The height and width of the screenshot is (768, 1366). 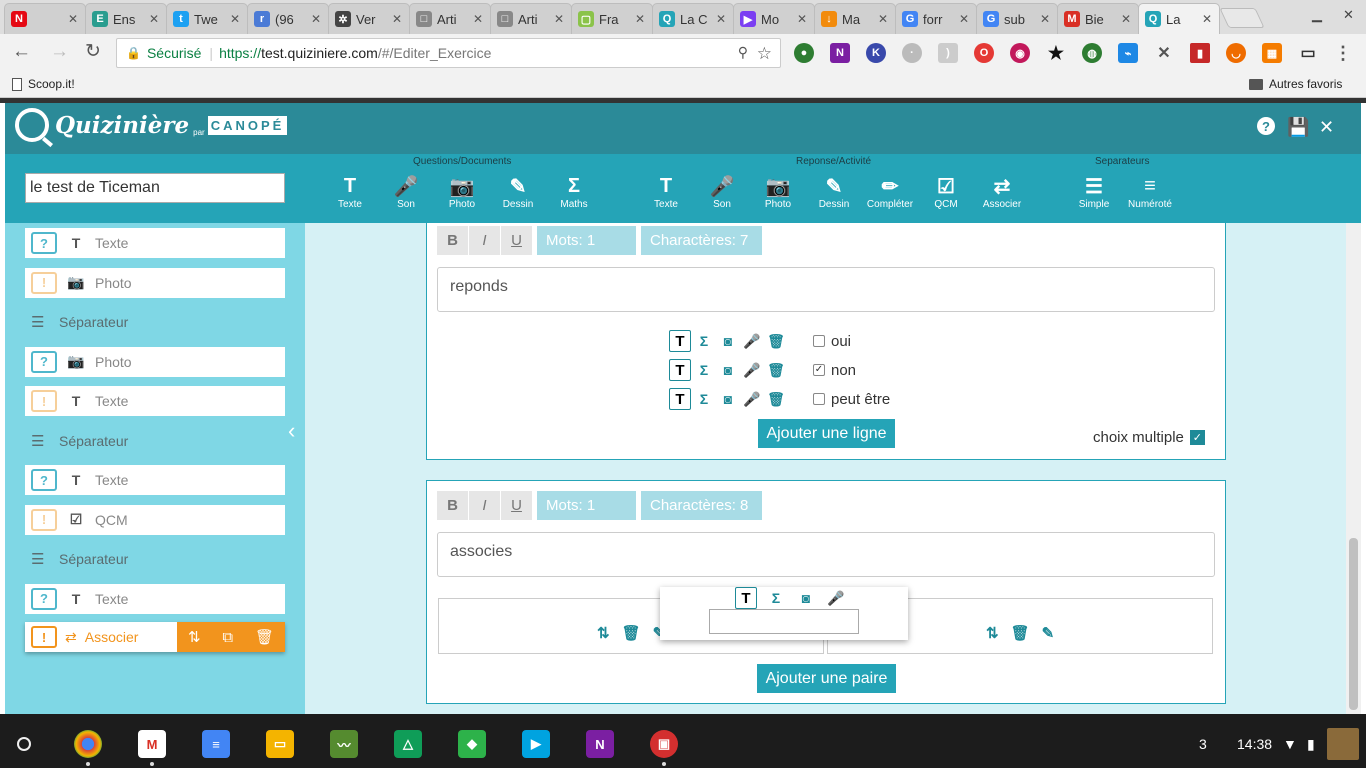 What do you see at coordinates (155, 361) in the screenshot?
I see `sidebar-item-photo: ? 📷 Photo` at bounding box center [155, 361].